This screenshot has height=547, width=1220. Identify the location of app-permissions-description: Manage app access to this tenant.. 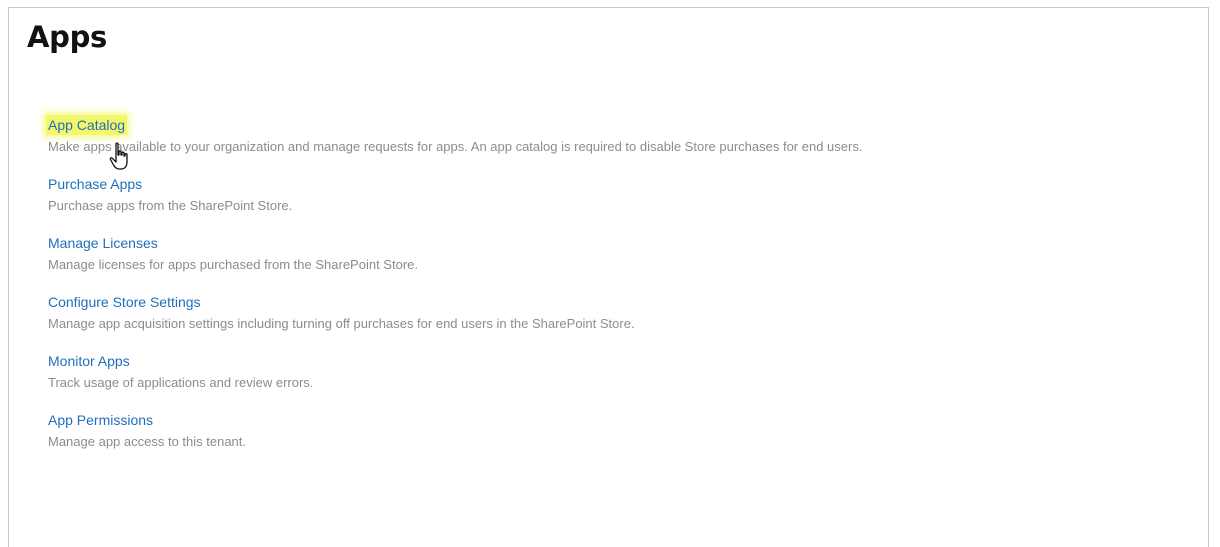
(147, 441).